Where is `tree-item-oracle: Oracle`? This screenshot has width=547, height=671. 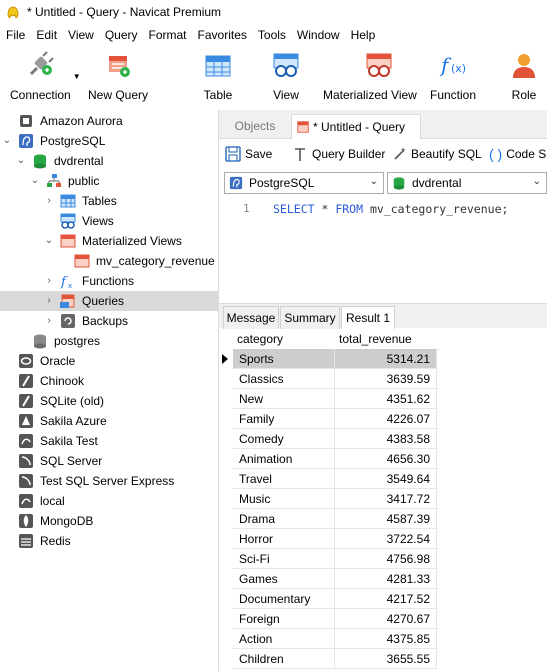 tree-item-oracle: Oracle is located at coordinates (109, 361).